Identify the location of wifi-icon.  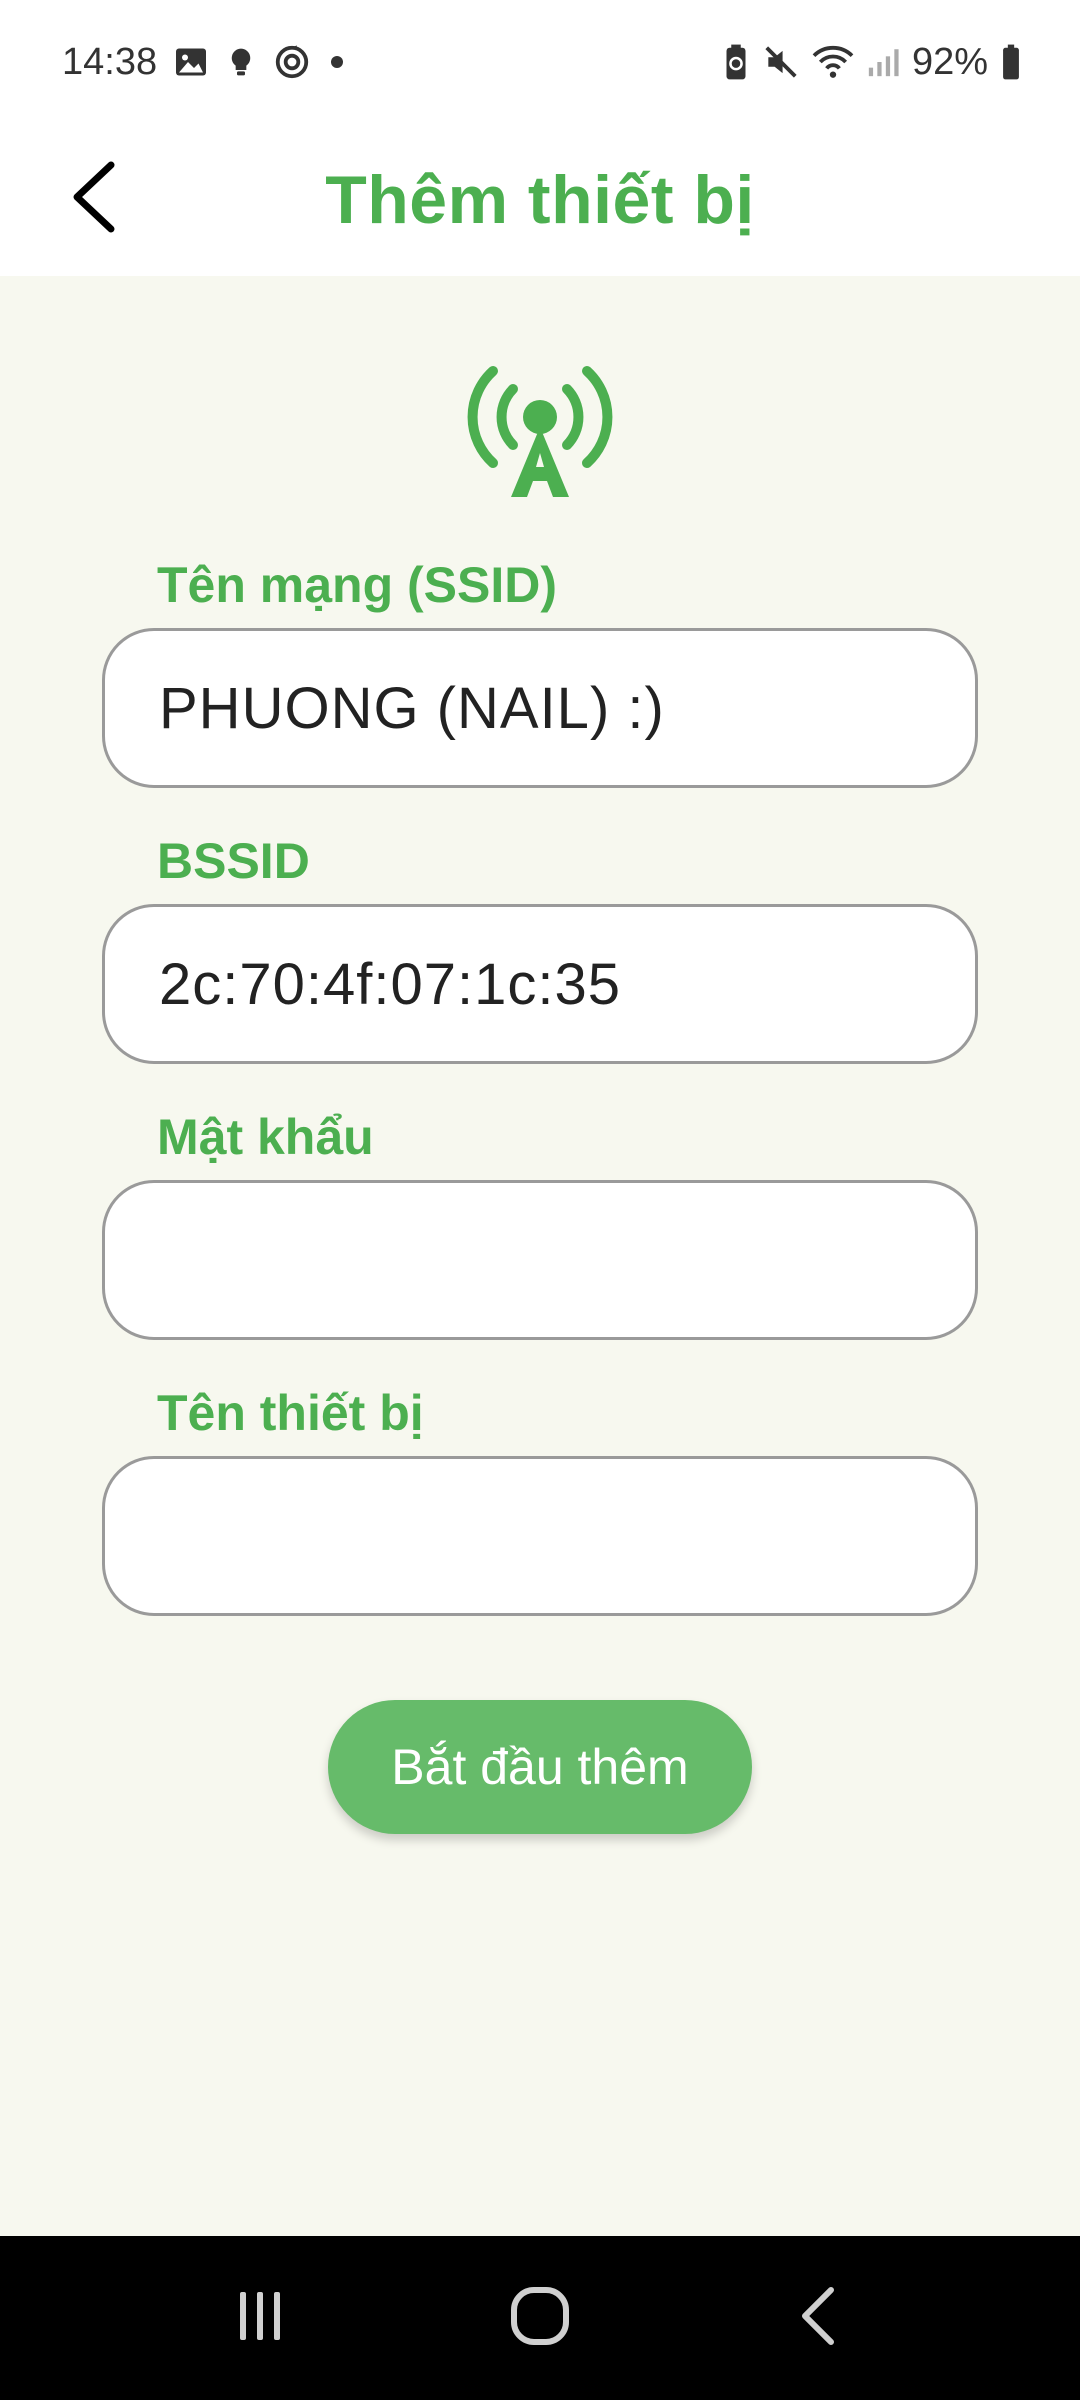
(833, 62).